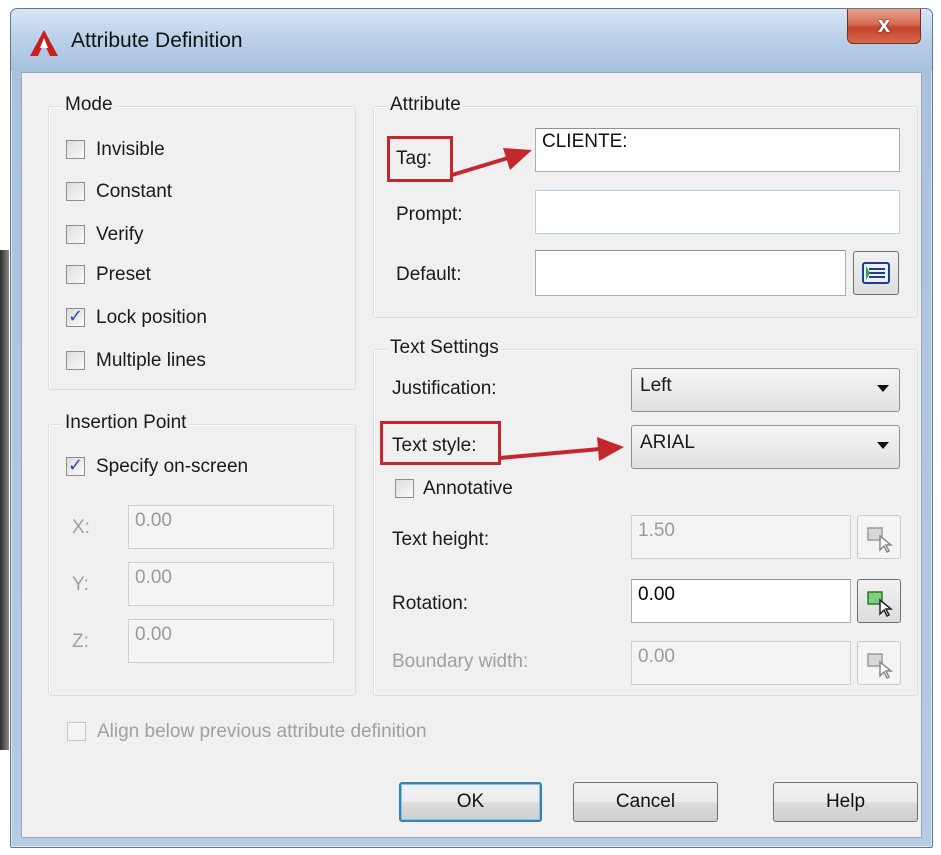 The height and width of the screenshot is (855, 941). I want to click on prompt-field, so click(717, 212).